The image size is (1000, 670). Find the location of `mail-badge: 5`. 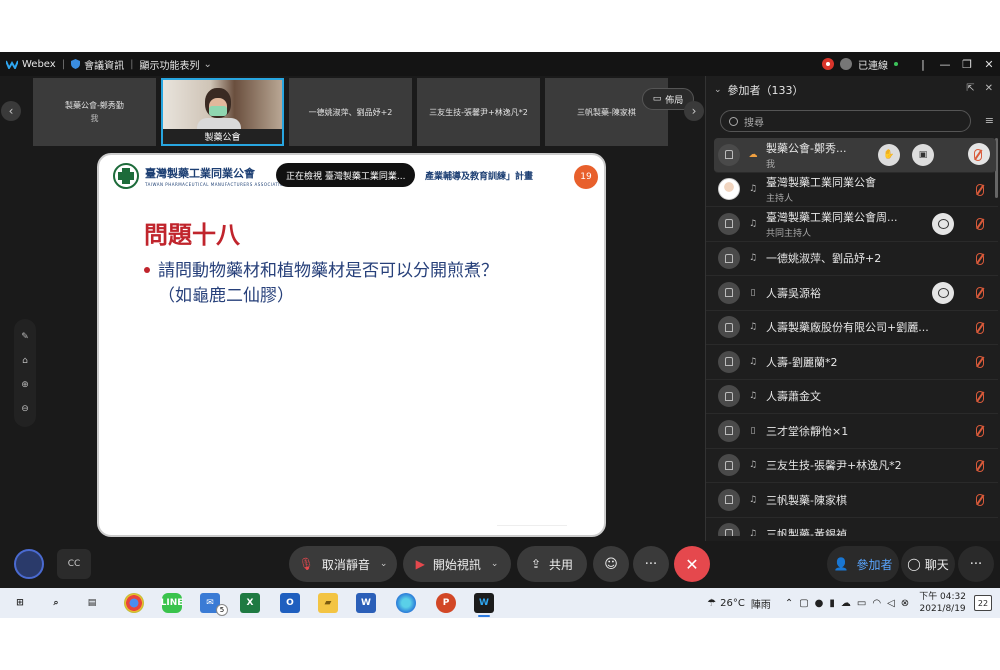

mail-badge: 5 is located at coordinates (222, 610).